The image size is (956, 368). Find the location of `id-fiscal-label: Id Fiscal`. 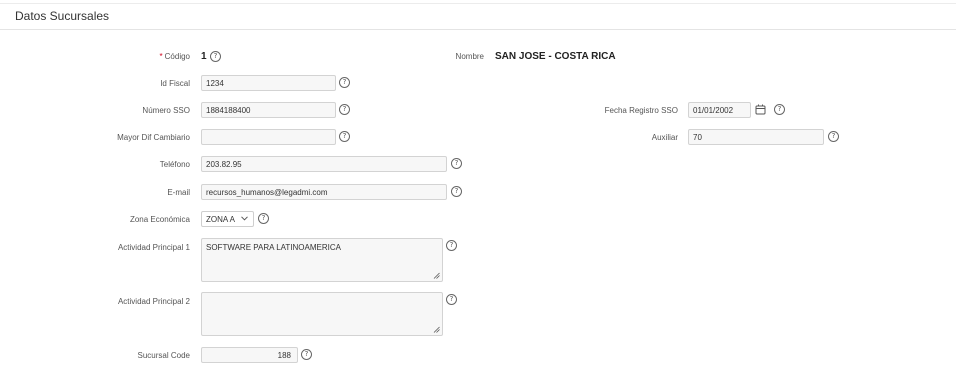

id-fiscal-label: Id Fiscal is located at coordinates (175, 83).